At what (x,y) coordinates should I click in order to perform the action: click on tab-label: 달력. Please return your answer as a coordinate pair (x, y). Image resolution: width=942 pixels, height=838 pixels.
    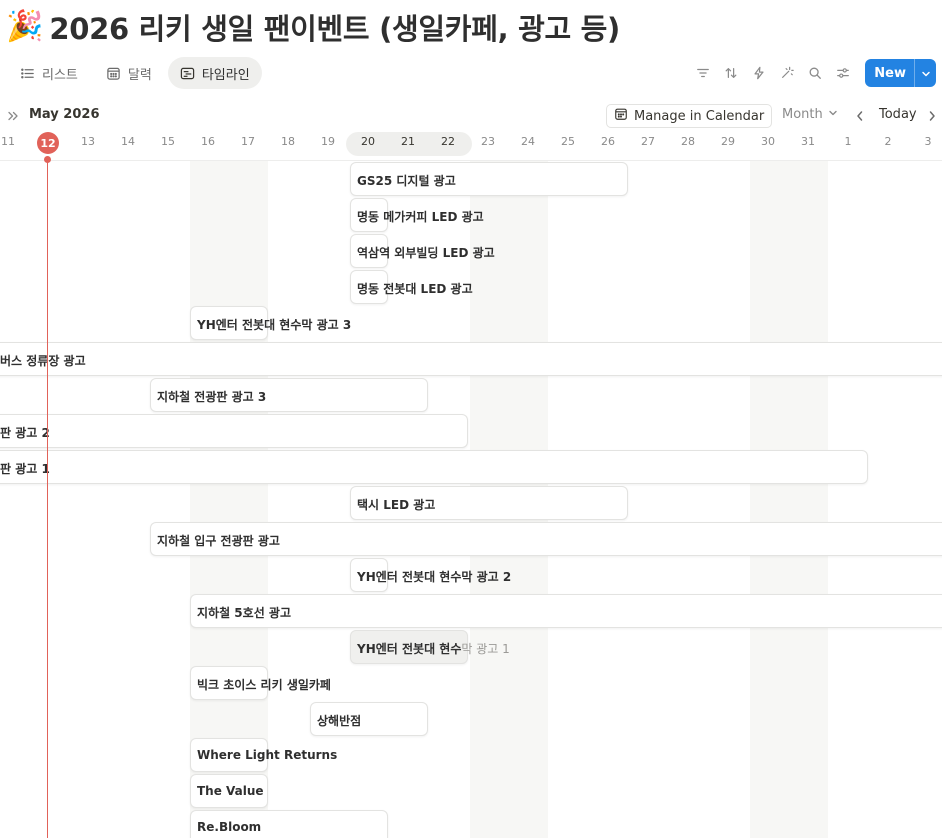
    Looking at the image, I should click on (139, 75).